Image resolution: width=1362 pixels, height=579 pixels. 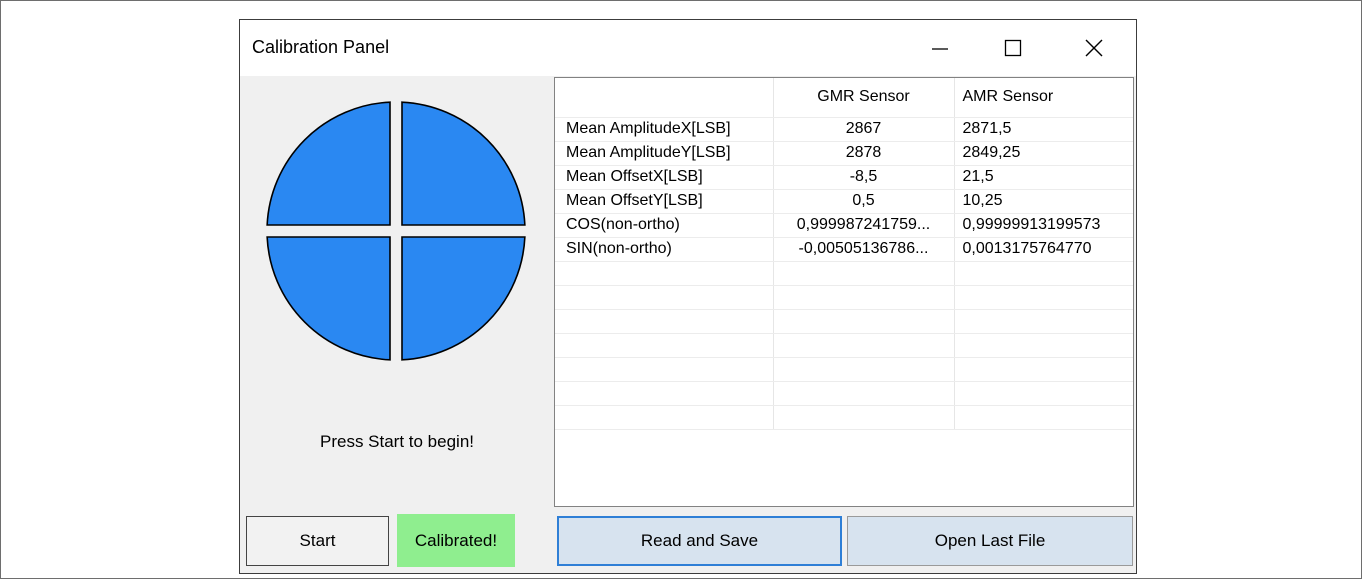 I want to click on cell-parameter: Mean AmplitudeY[LSB], so click(x=664, y=153).